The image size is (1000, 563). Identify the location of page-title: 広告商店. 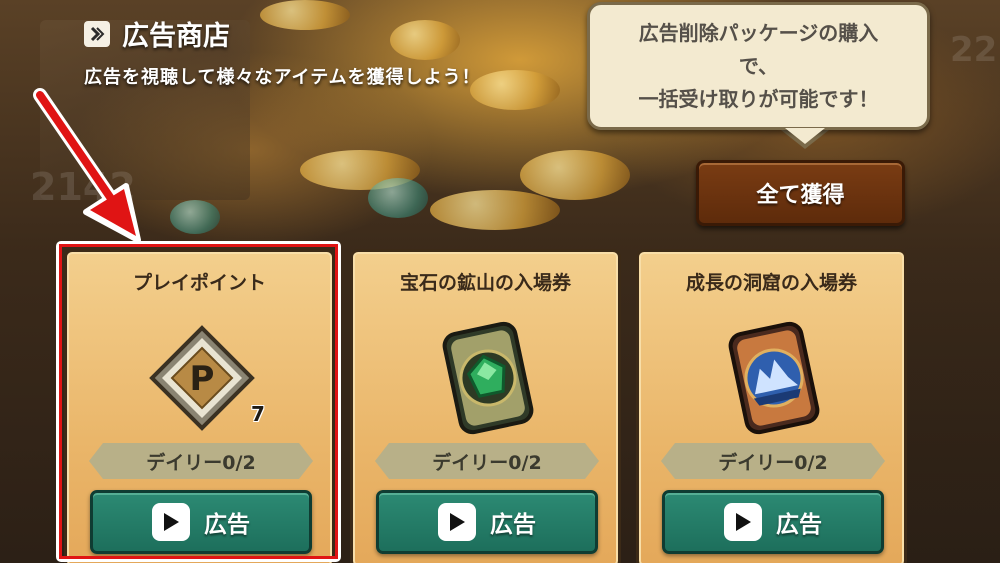
(176, 36).